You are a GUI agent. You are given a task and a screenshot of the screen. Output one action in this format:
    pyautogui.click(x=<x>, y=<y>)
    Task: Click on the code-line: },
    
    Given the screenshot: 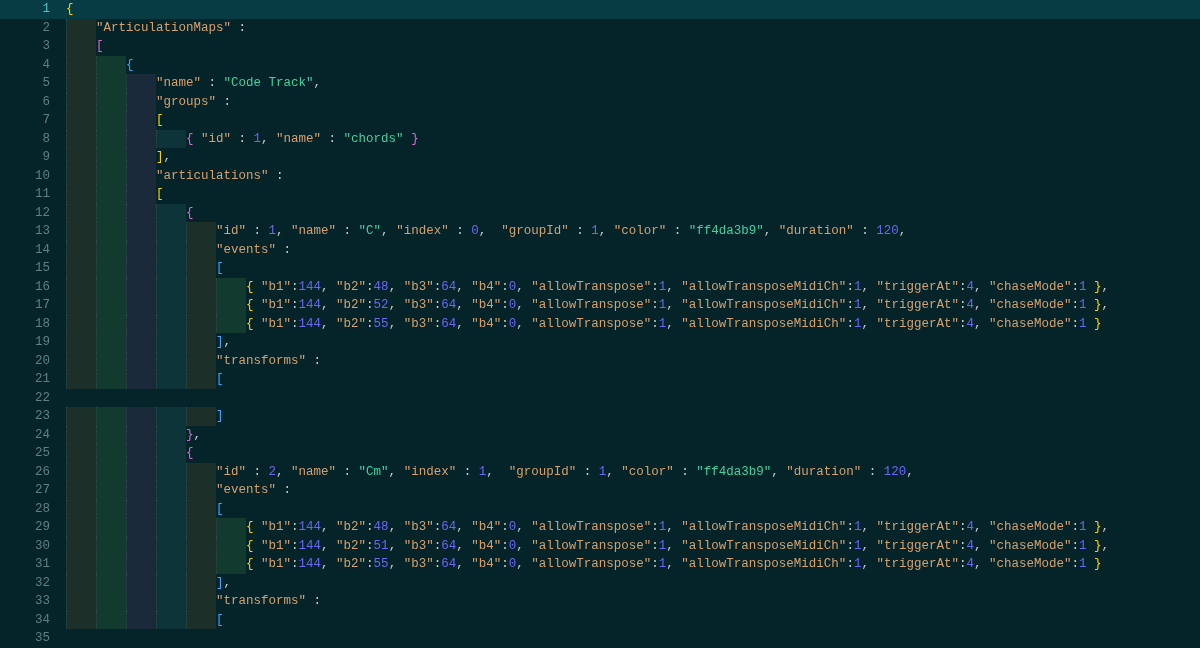 What is the action you would take?
    pyautogui.click(x=194, y=435)
    